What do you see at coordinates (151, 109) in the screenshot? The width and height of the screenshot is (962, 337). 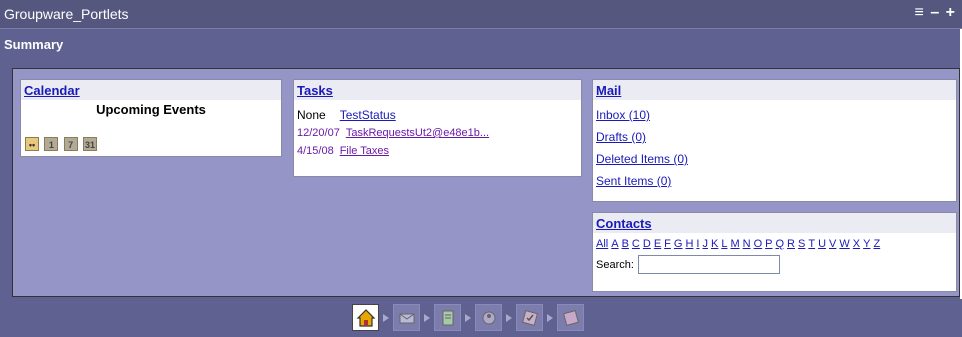 I see `upcoming-events-label: Upcoming Events` at bounding box center [151, 109].